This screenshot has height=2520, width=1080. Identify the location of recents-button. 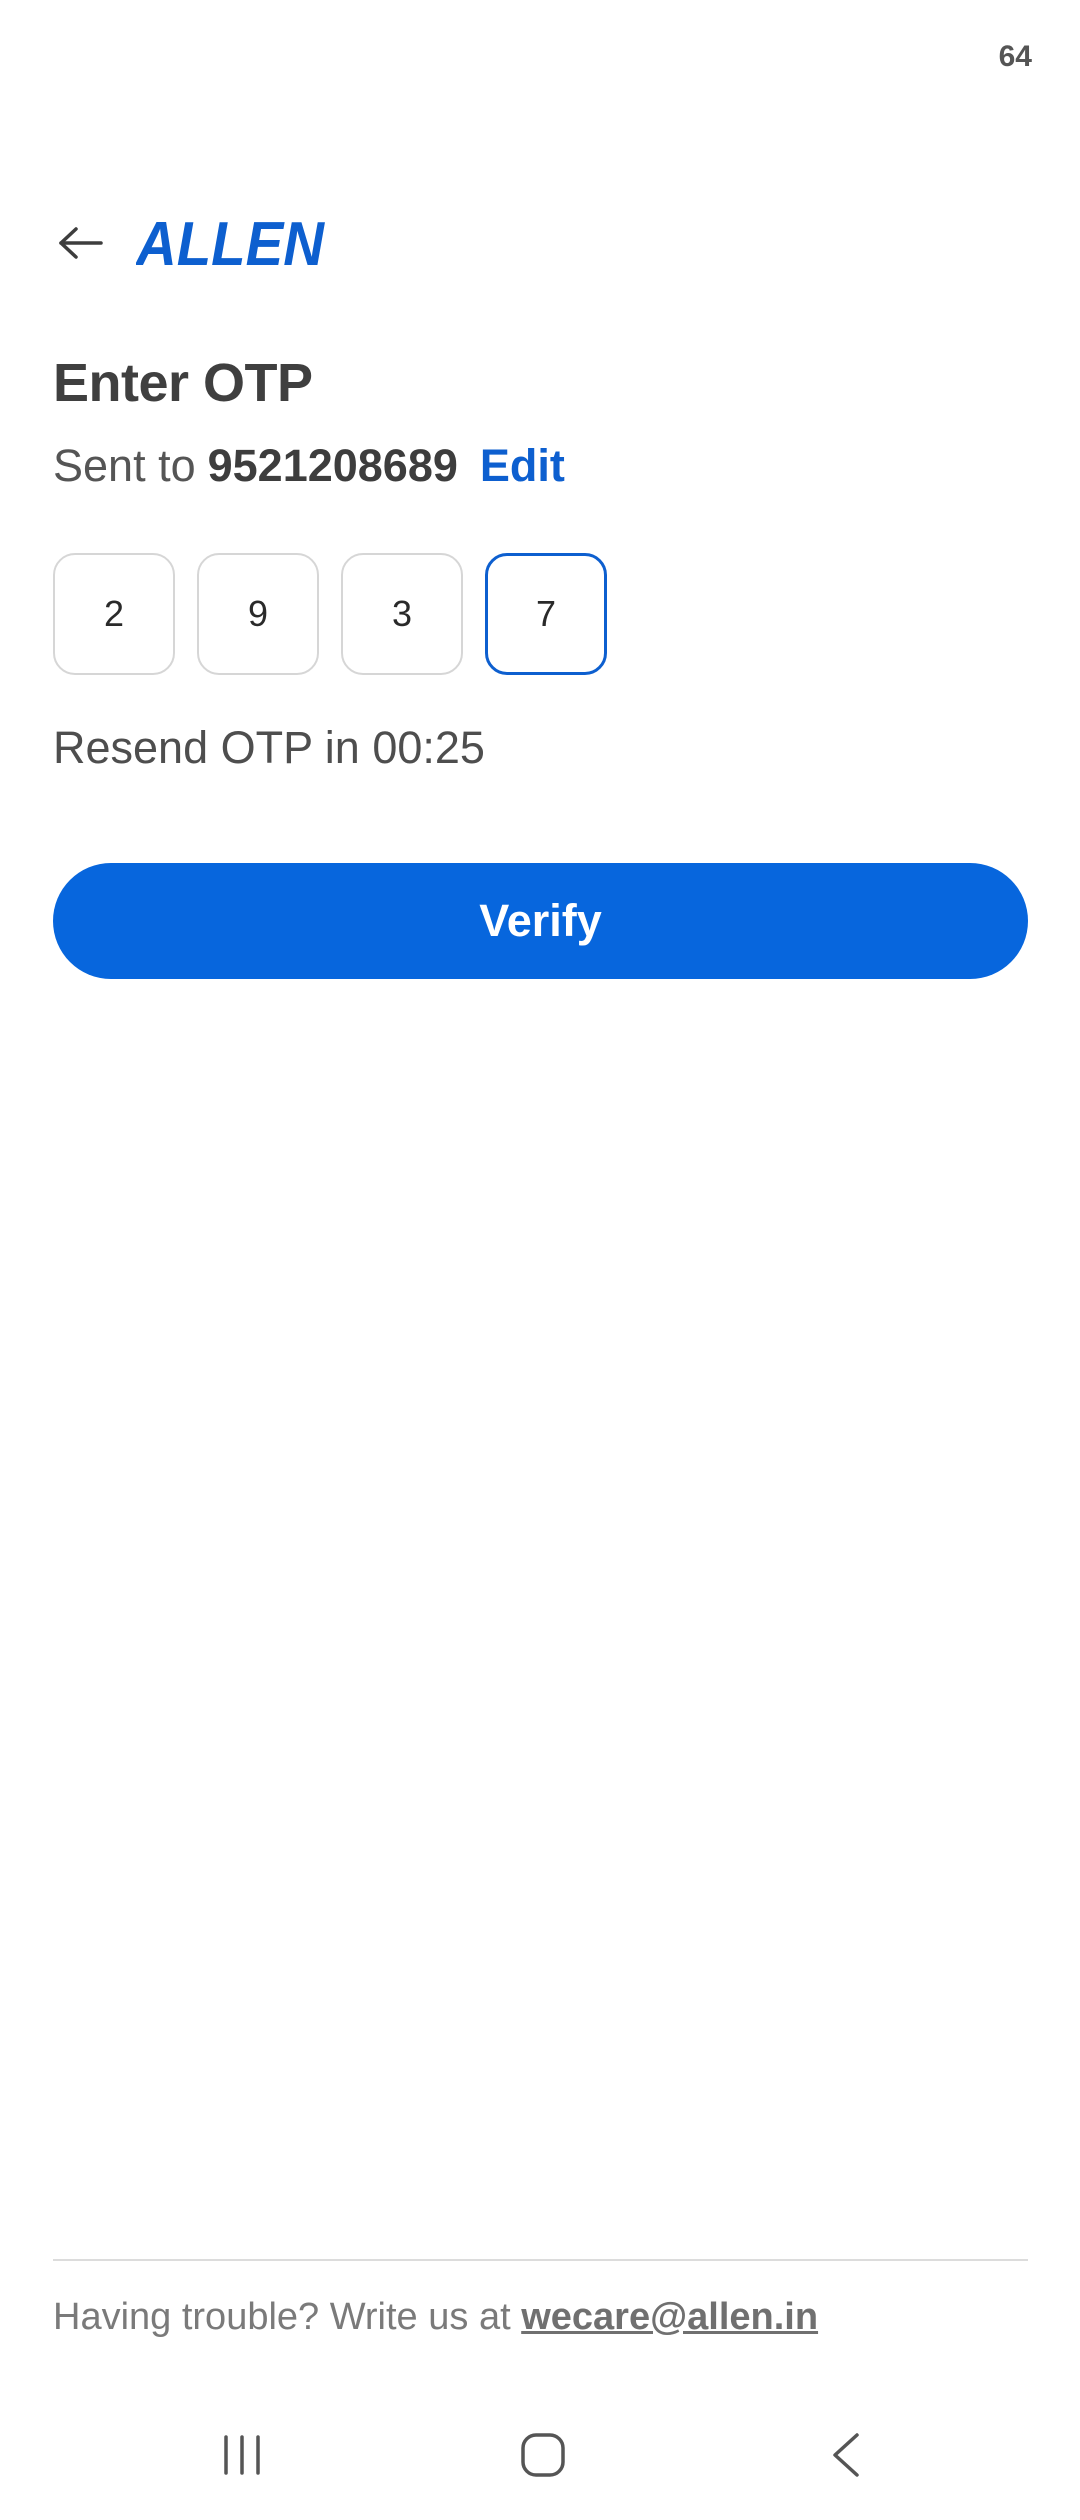
(242, 2455).